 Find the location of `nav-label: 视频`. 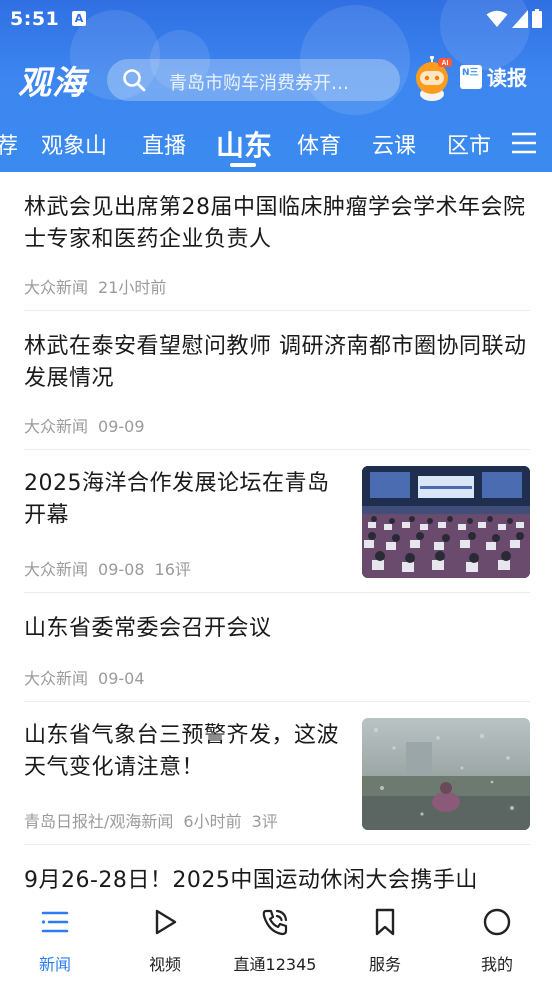

nav-label: 视频 is located at coordinates (164, 964).